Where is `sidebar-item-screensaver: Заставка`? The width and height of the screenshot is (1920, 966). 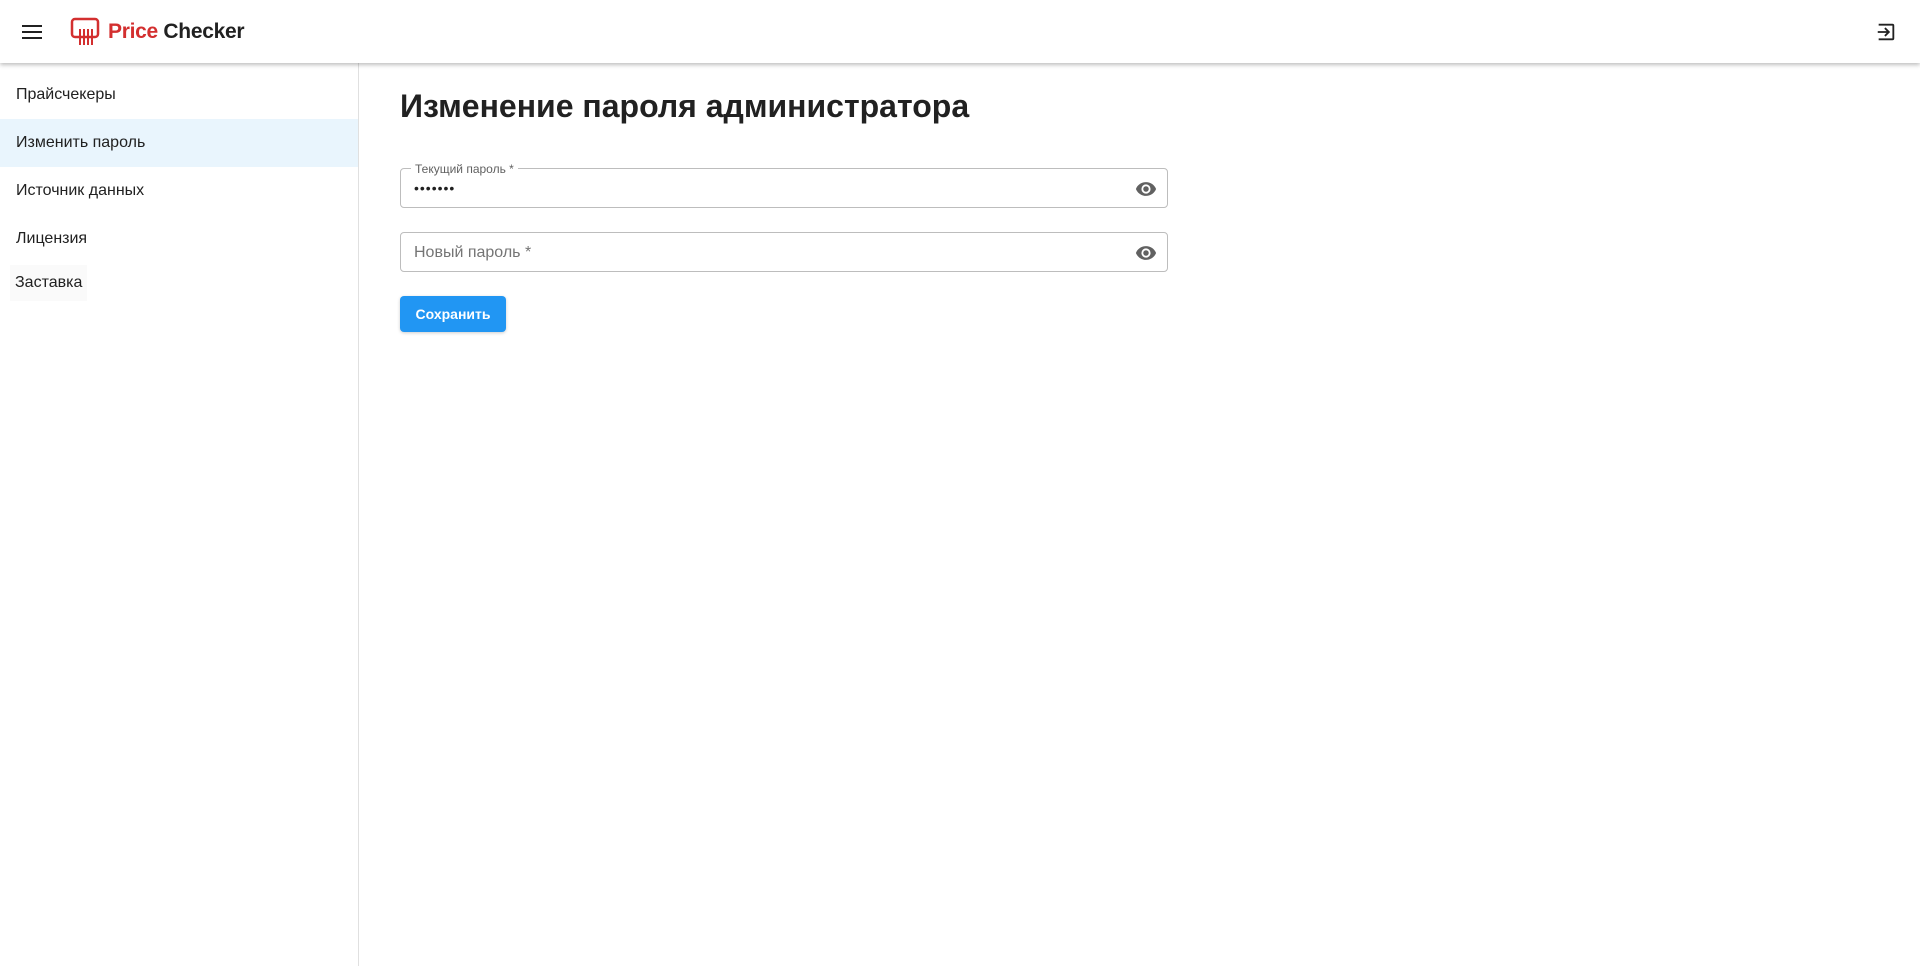 sidebar-item-screensaver: Заставка is located at coordinates (49, 283).